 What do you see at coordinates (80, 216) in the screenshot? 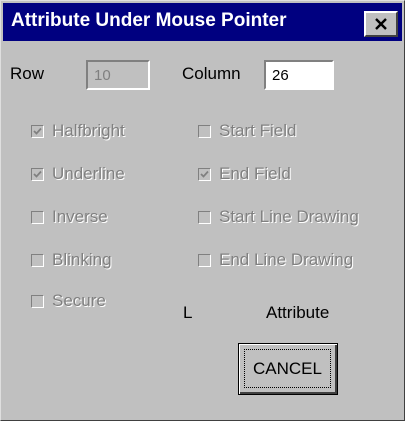
I see `inverse-label: Inverse` at bounding box center [80, 216].